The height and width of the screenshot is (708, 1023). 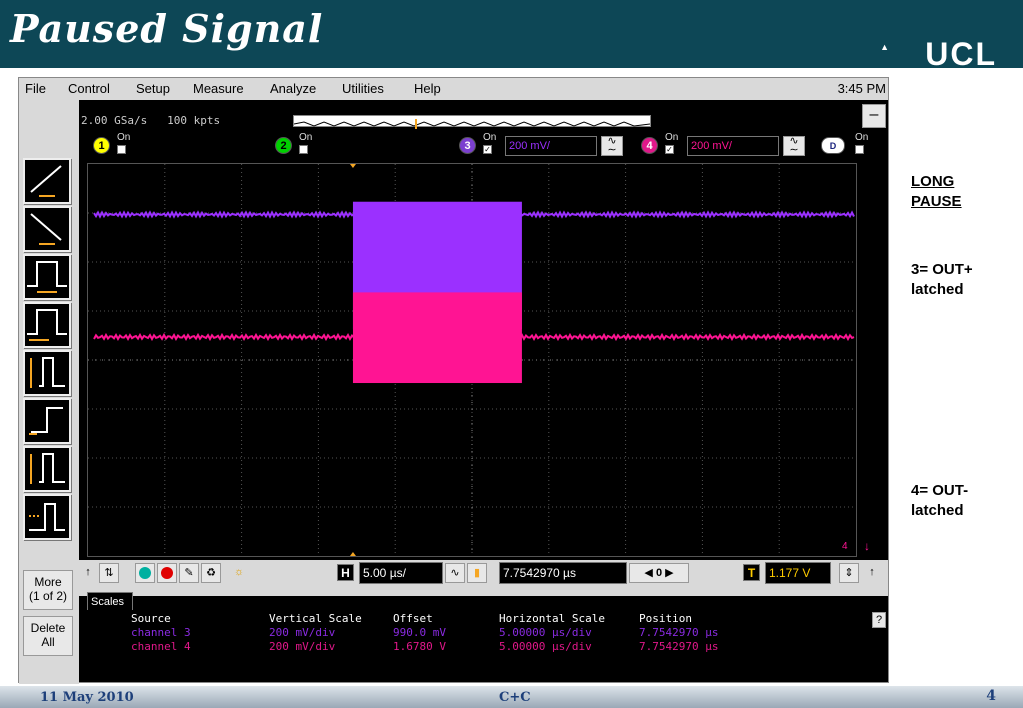 I want to click on row-2-horizontal: 5.00000 µs/div, so click(x=545, y=646).